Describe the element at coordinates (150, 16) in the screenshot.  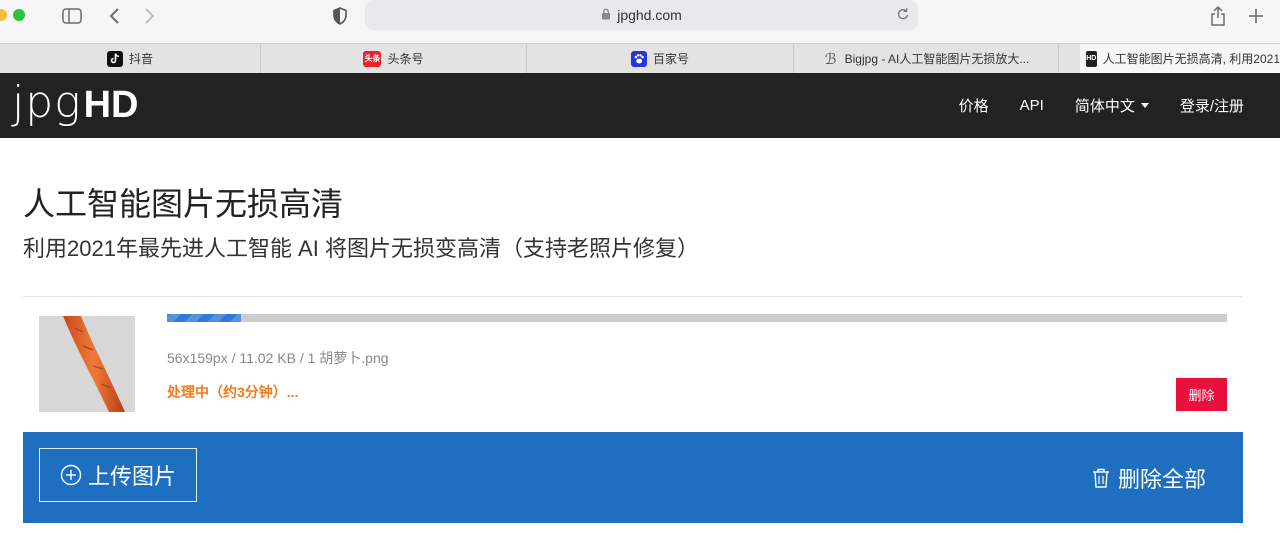
I see `forward-arrow-icon` at that location.